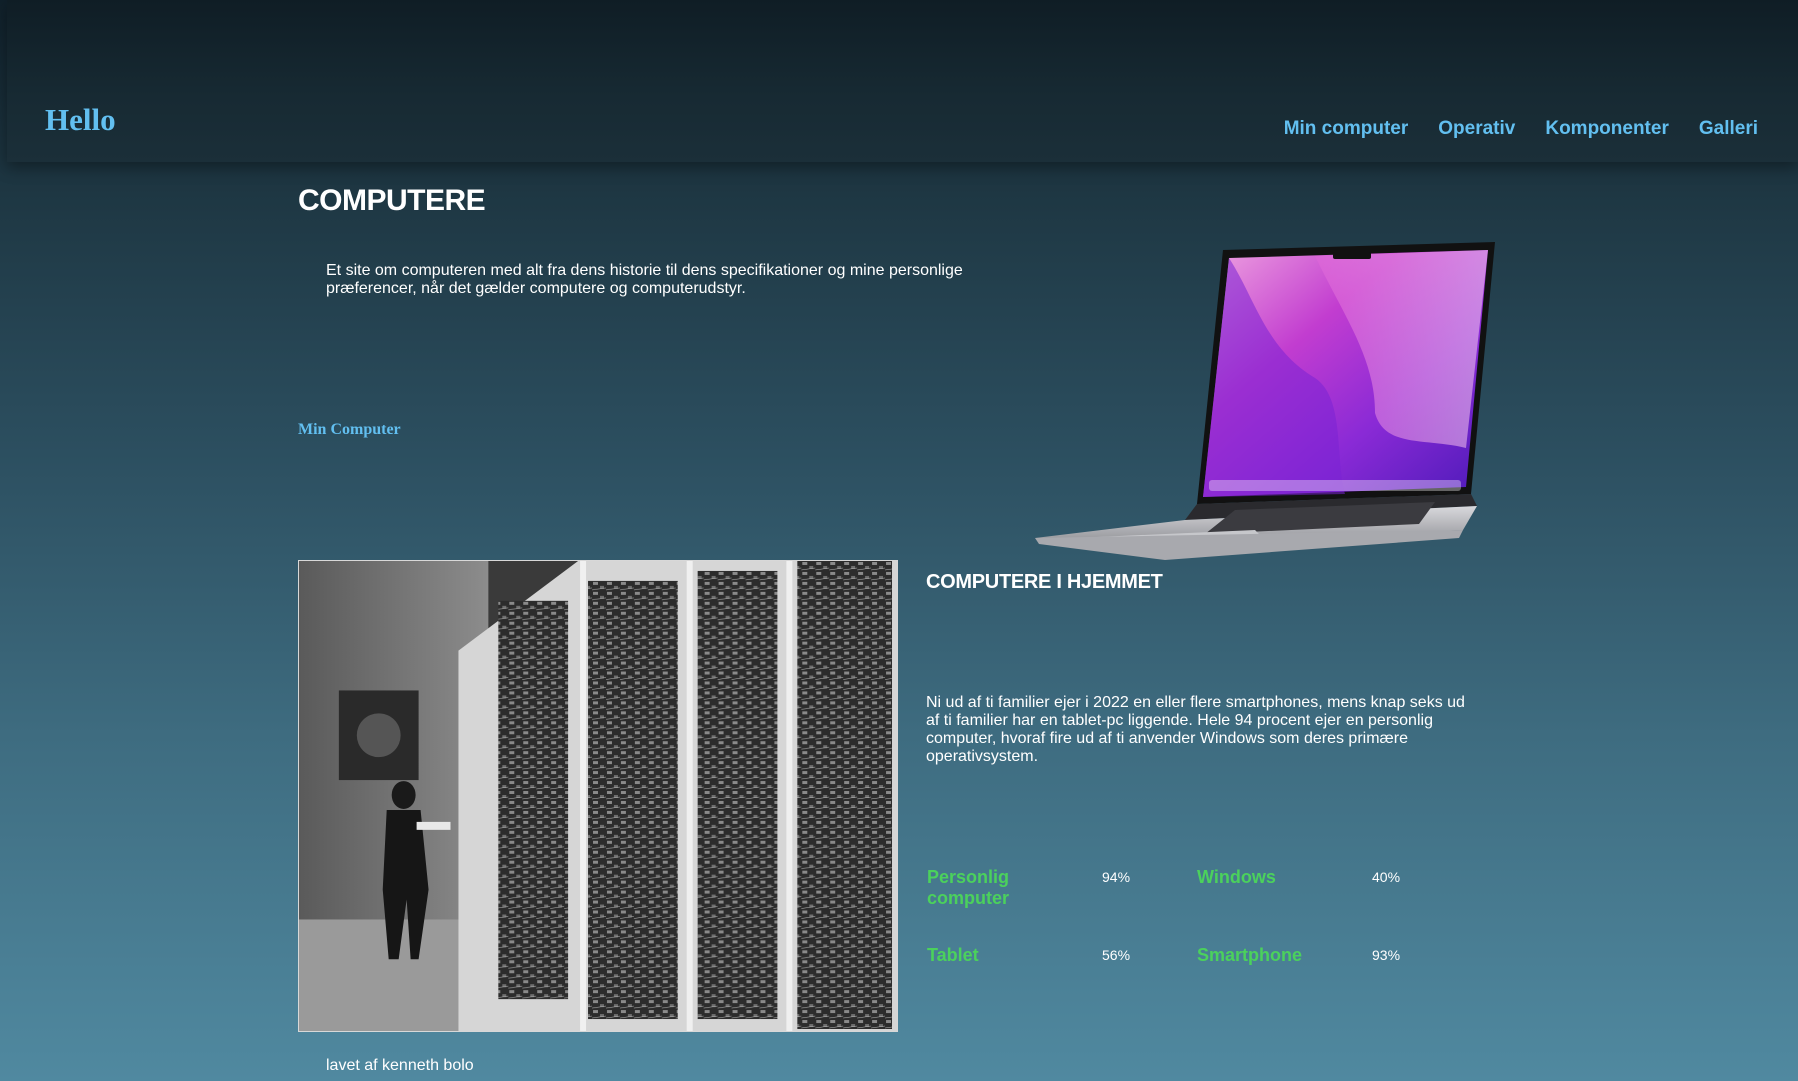  Describe the element at coordinates (1236, 877) in the screenshot. I see `stat-label-windows: Windows` at that location.